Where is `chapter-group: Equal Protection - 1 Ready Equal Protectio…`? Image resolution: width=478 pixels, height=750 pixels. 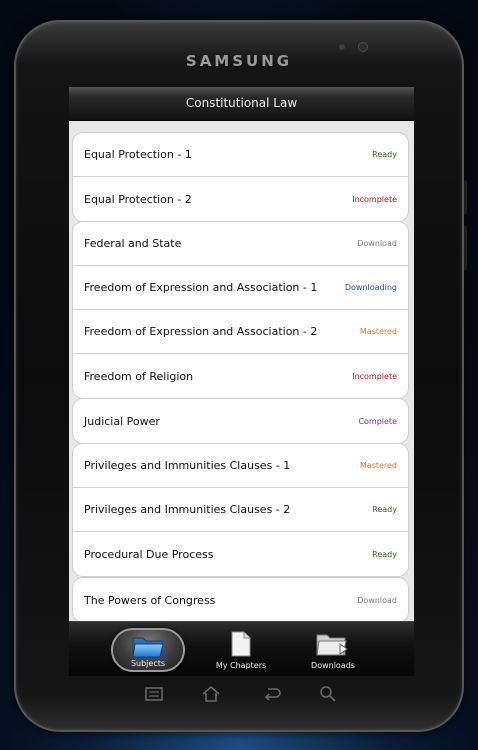 chapter-group: Equal Protection - 1 Ready Equal Protectio… is located at coordinates (240, 177).